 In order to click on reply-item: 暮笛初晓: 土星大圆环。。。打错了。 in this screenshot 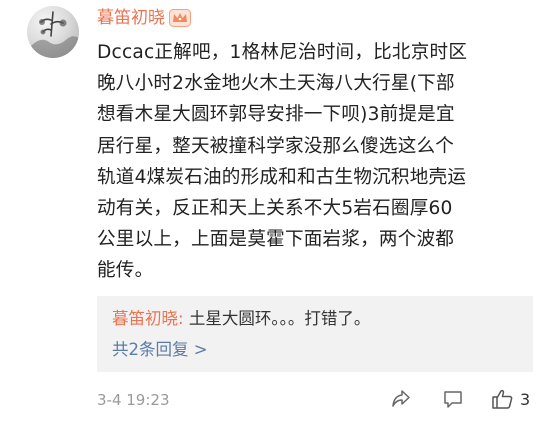, I will do `click(241, 319)`.